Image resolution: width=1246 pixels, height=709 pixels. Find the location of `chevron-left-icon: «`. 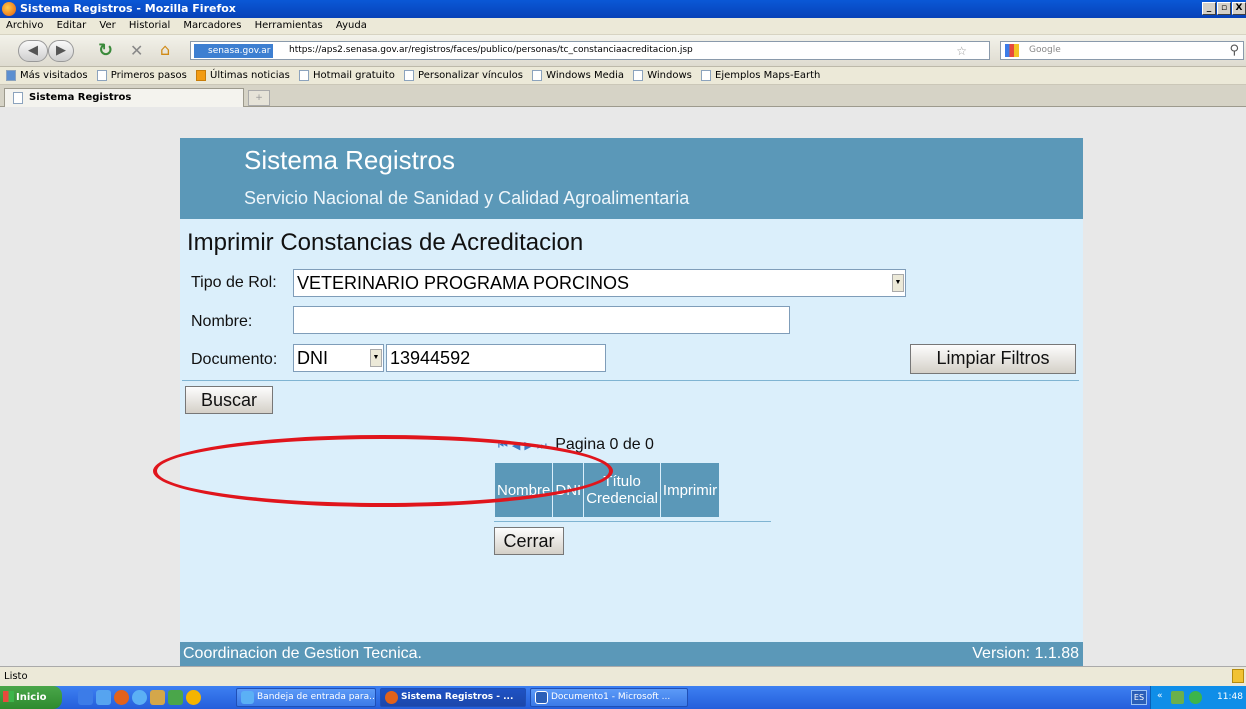

chevron-left-icon: « is located at coordinates (1160, 696).